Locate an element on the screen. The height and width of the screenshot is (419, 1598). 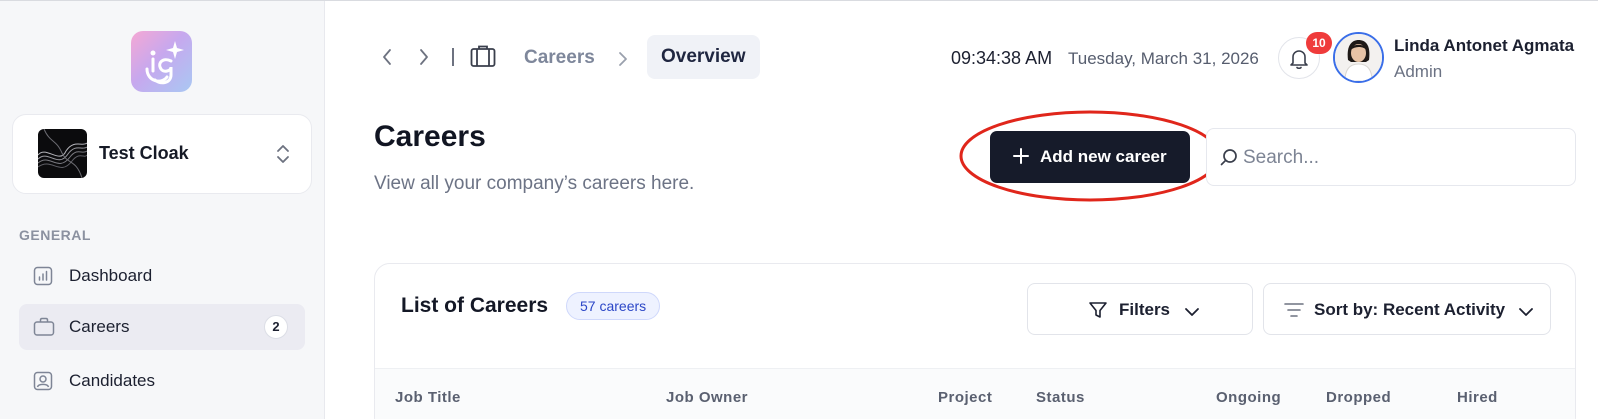
list-title: List of Careers is located at coordinates (475, 305).